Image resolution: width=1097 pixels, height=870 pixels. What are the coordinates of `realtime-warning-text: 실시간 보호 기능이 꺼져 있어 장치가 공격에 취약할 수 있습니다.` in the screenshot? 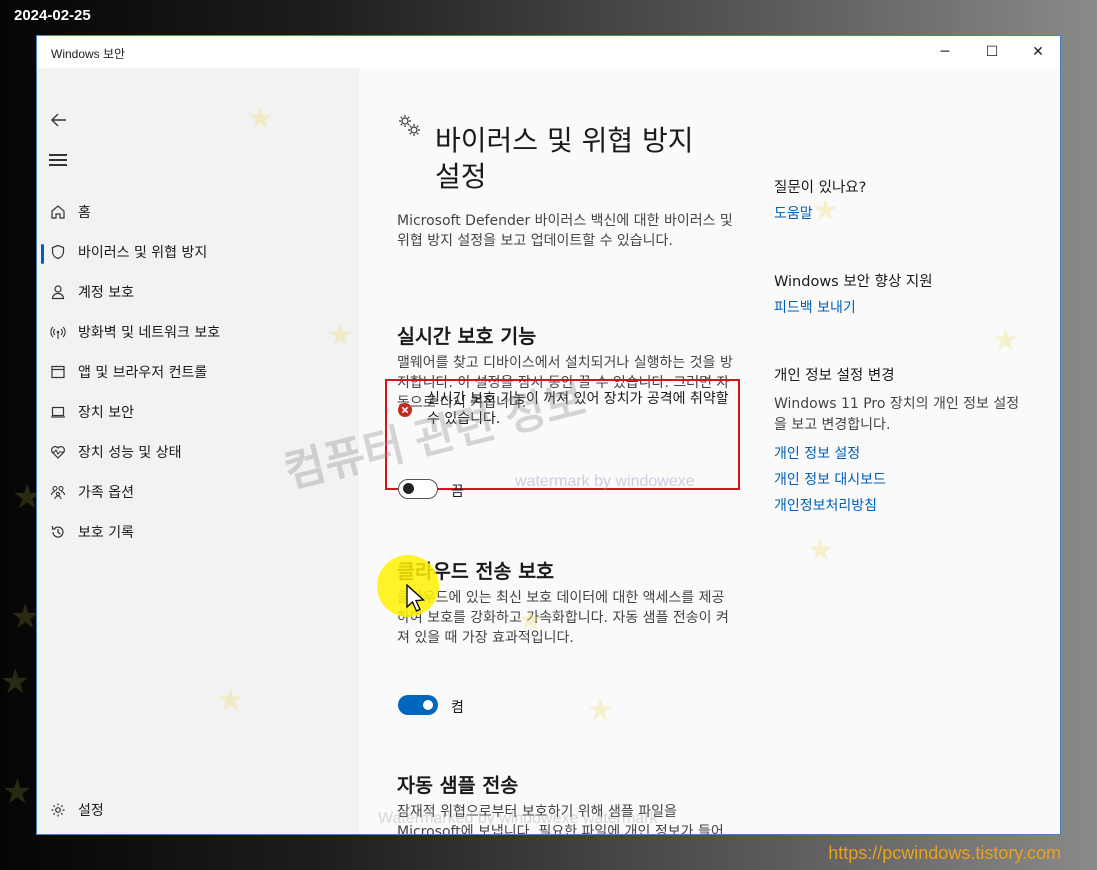 It's located at (578, 409).